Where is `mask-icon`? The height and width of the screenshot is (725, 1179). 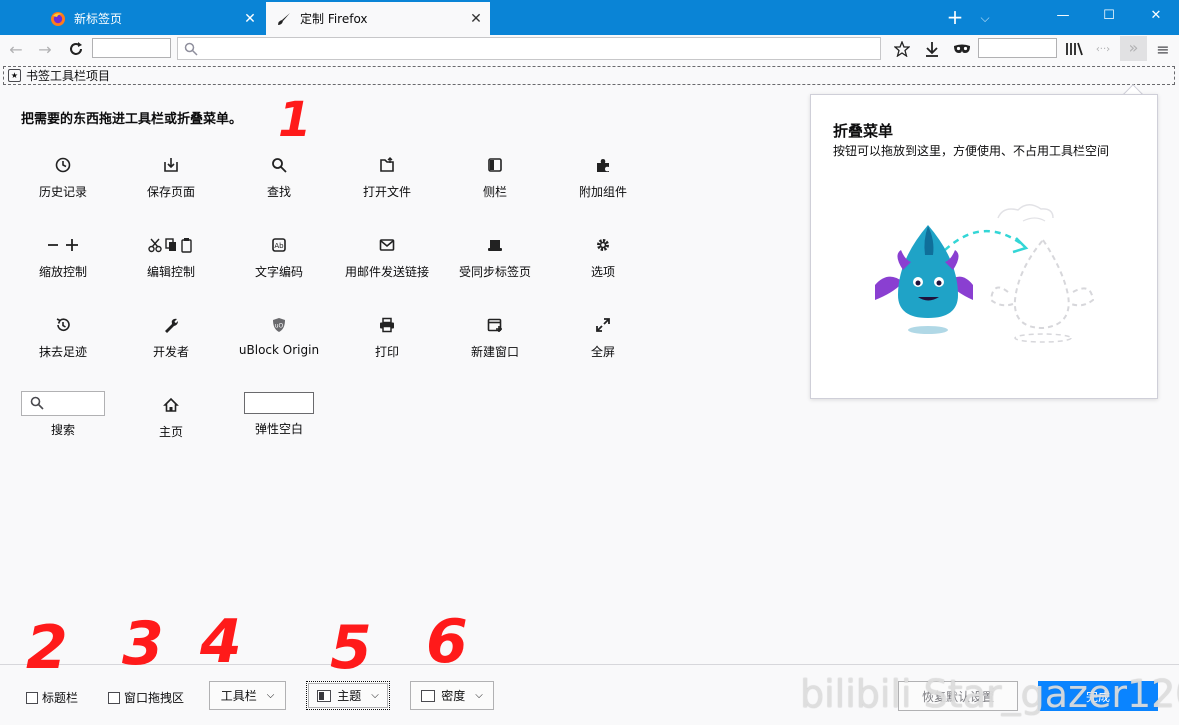
mask-icon is located at coordinates (962, 48).